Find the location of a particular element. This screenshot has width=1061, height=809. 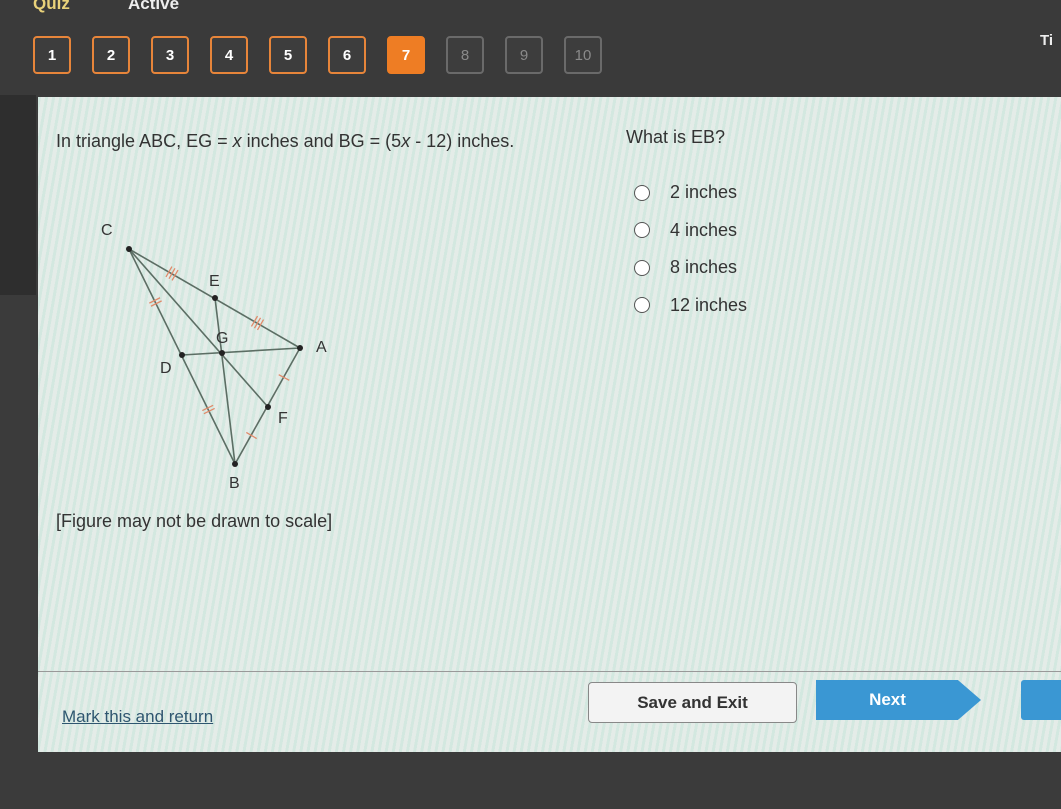

point-C is located at coordinates (129, 249).